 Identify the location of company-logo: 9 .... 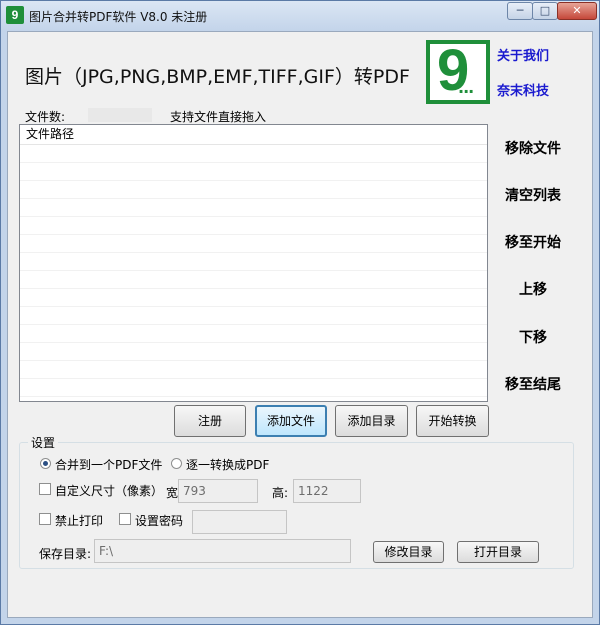
(458, 71).